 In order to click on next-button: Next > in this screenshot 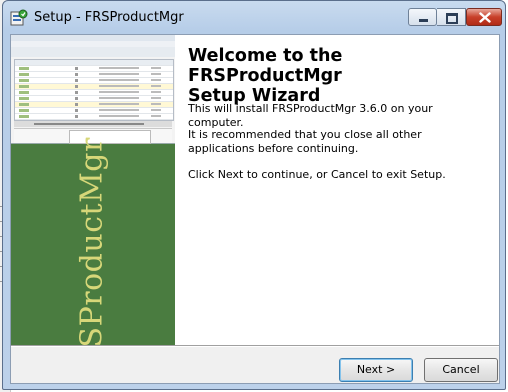, I will do `click(376, 370)`.